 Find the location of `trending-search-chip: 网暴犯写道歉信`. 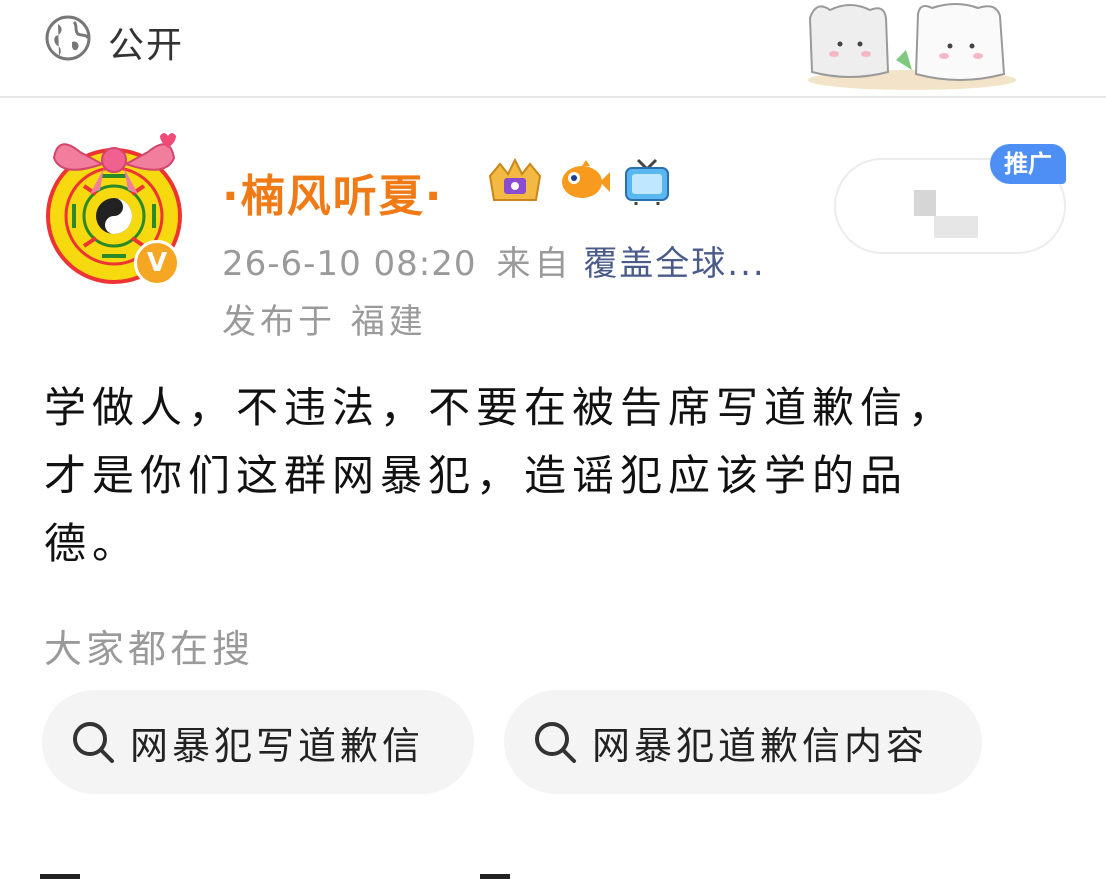

trending-search-chip: 网暴犯写道歉信 is located at coordinates (258, 742).